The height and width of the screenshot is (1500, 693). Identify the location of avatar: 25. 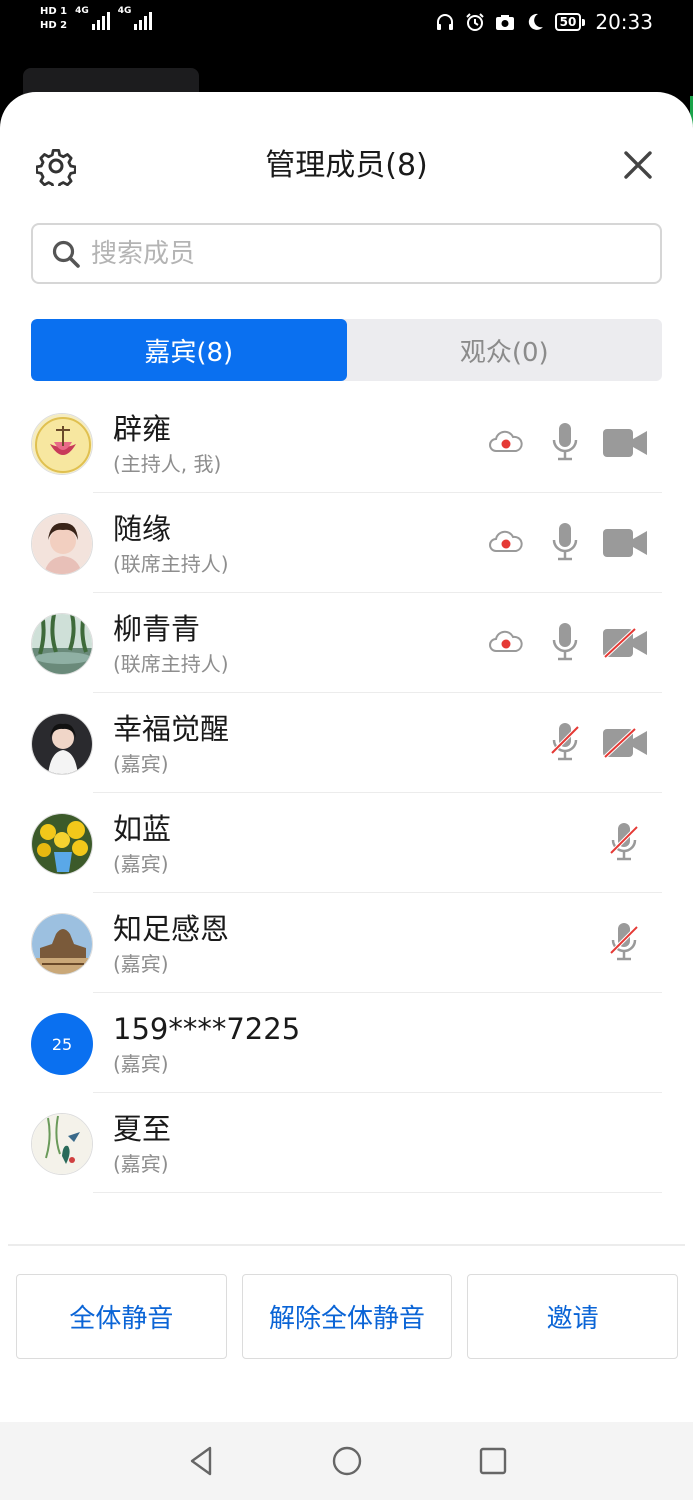
(62, 1044).